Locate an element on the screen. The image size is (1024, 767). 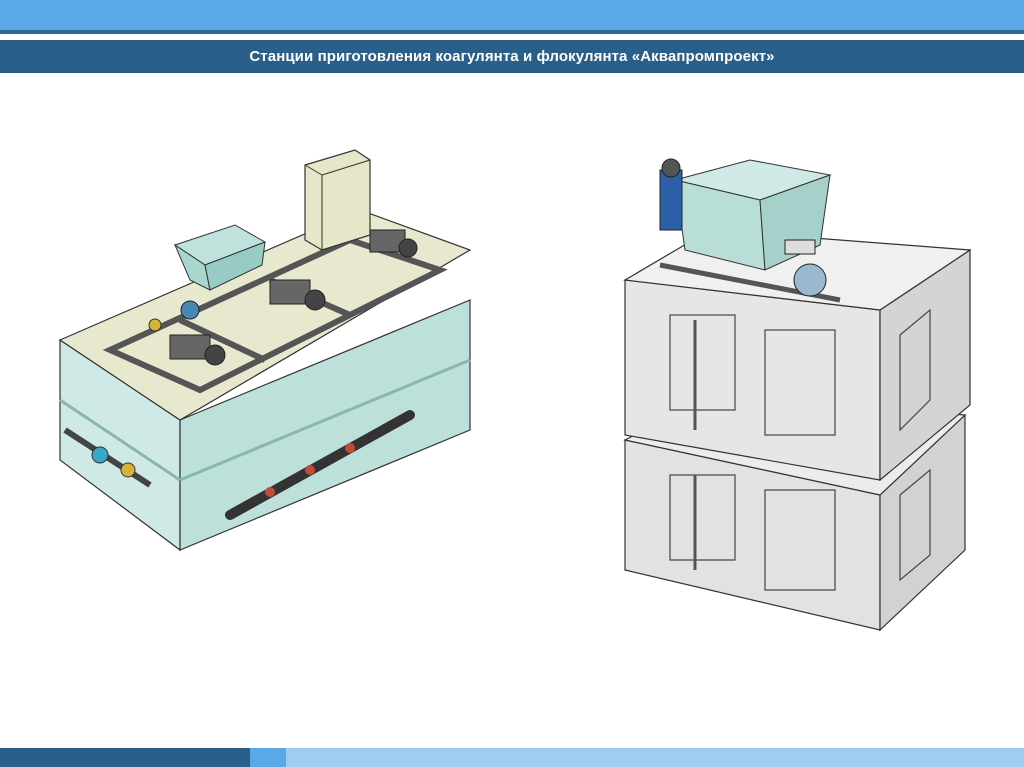
bottom-decor-bar is located at coordinates (512, 757).